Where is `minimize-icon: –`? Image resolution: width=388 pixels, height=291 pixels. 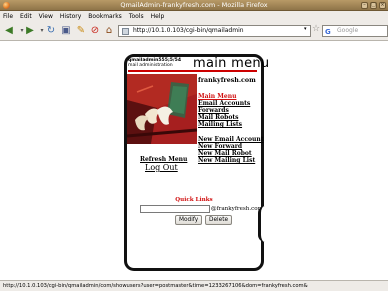 minimize-icon: – is located at coordinates (364, 5).